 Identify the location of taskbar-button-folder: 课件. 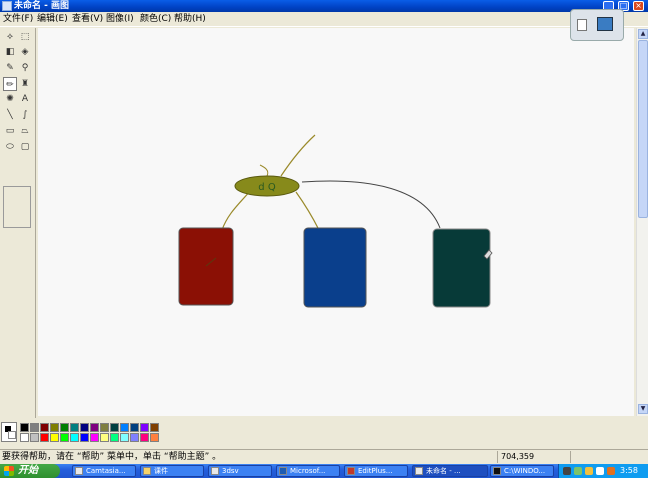
(172, 471).